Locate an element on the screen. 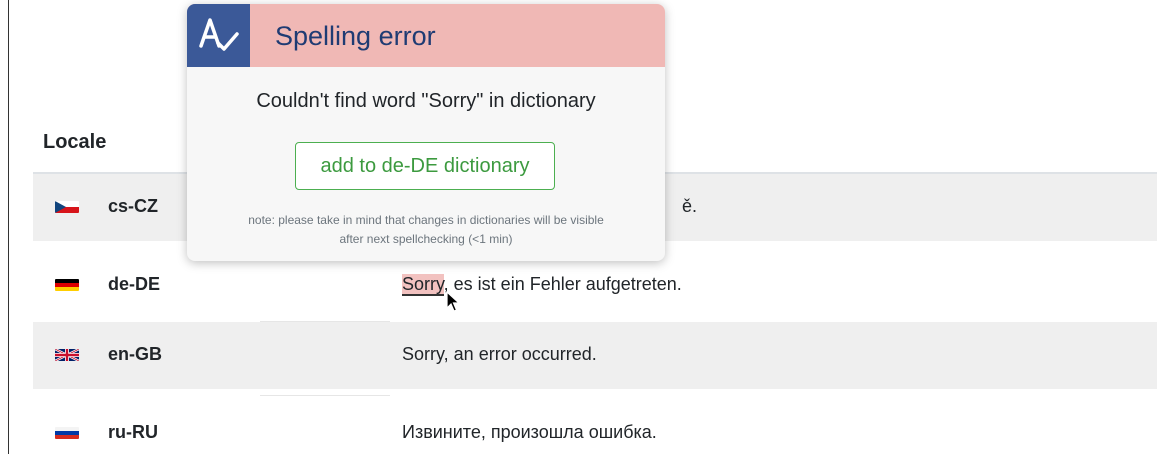 The image size is (1157, 454). table-row: ru-RU Извините, произошла ошибка. is located at coordinates (595, 427).